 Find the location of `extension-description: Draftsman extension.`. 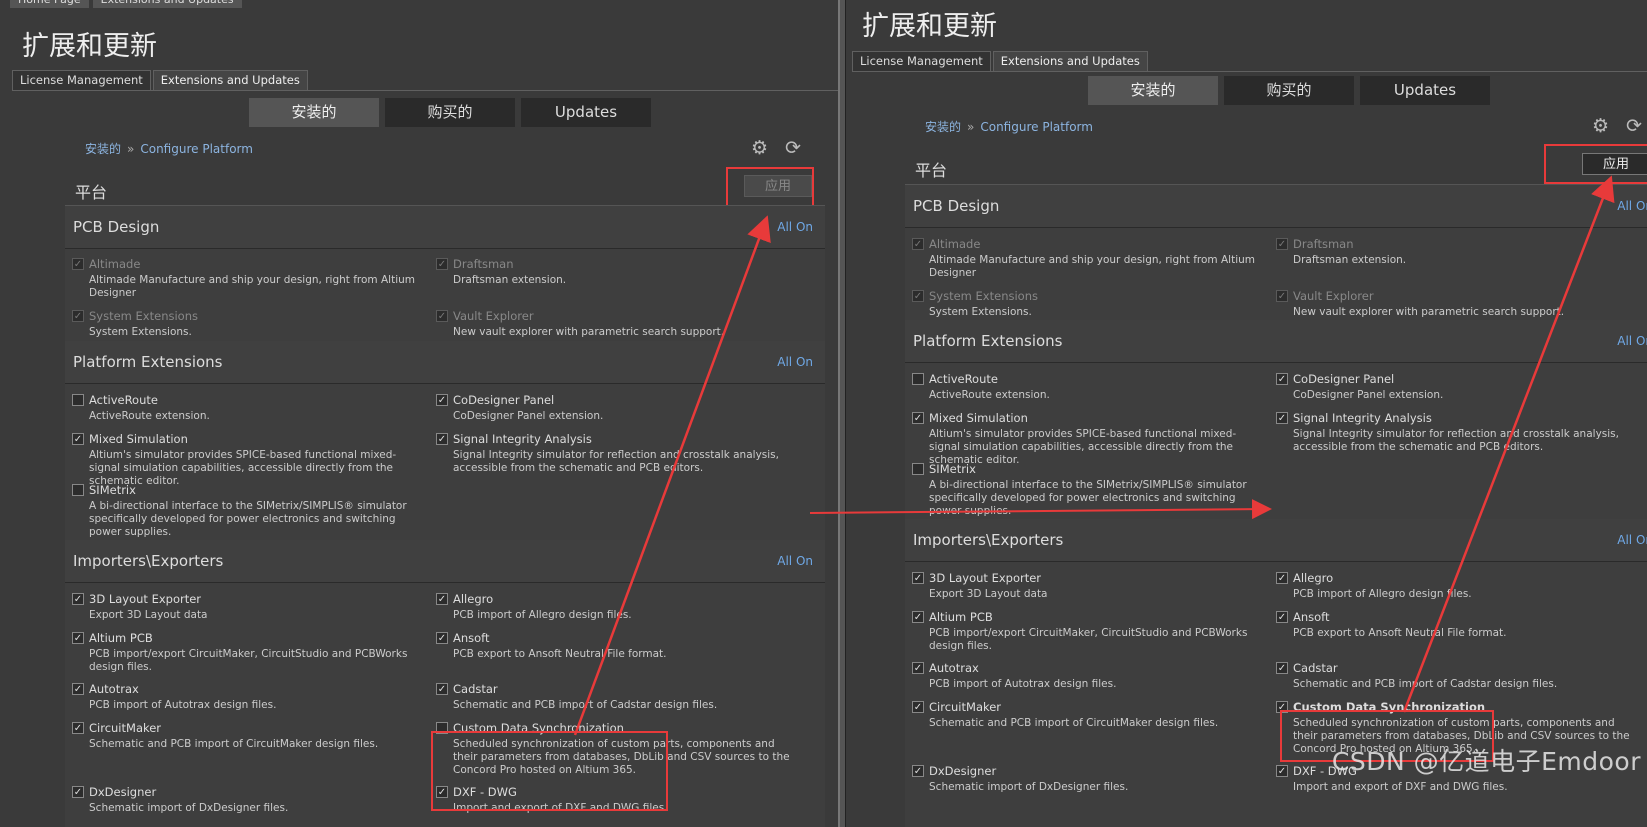

extension-description: Draftsman extension. is located at coordinates (510, 280).